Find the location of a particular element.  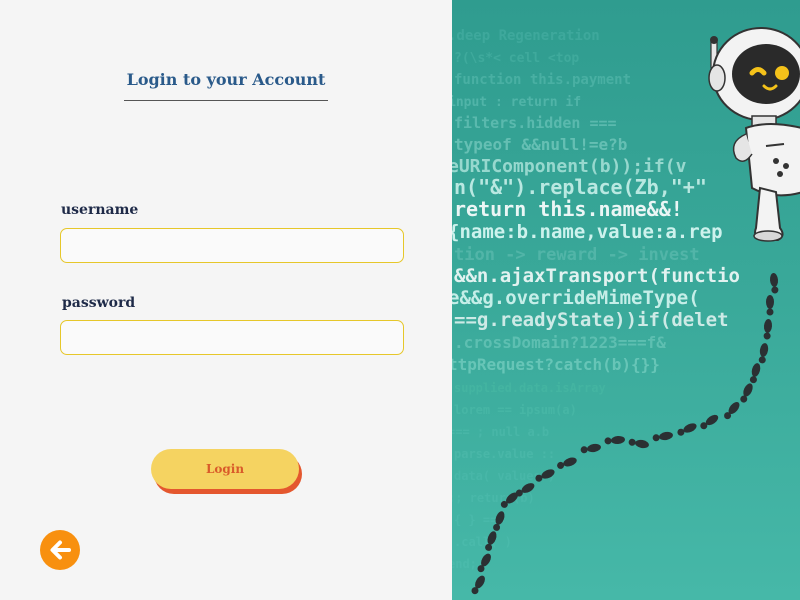

password-label: password is located at coordinates (99, 303).